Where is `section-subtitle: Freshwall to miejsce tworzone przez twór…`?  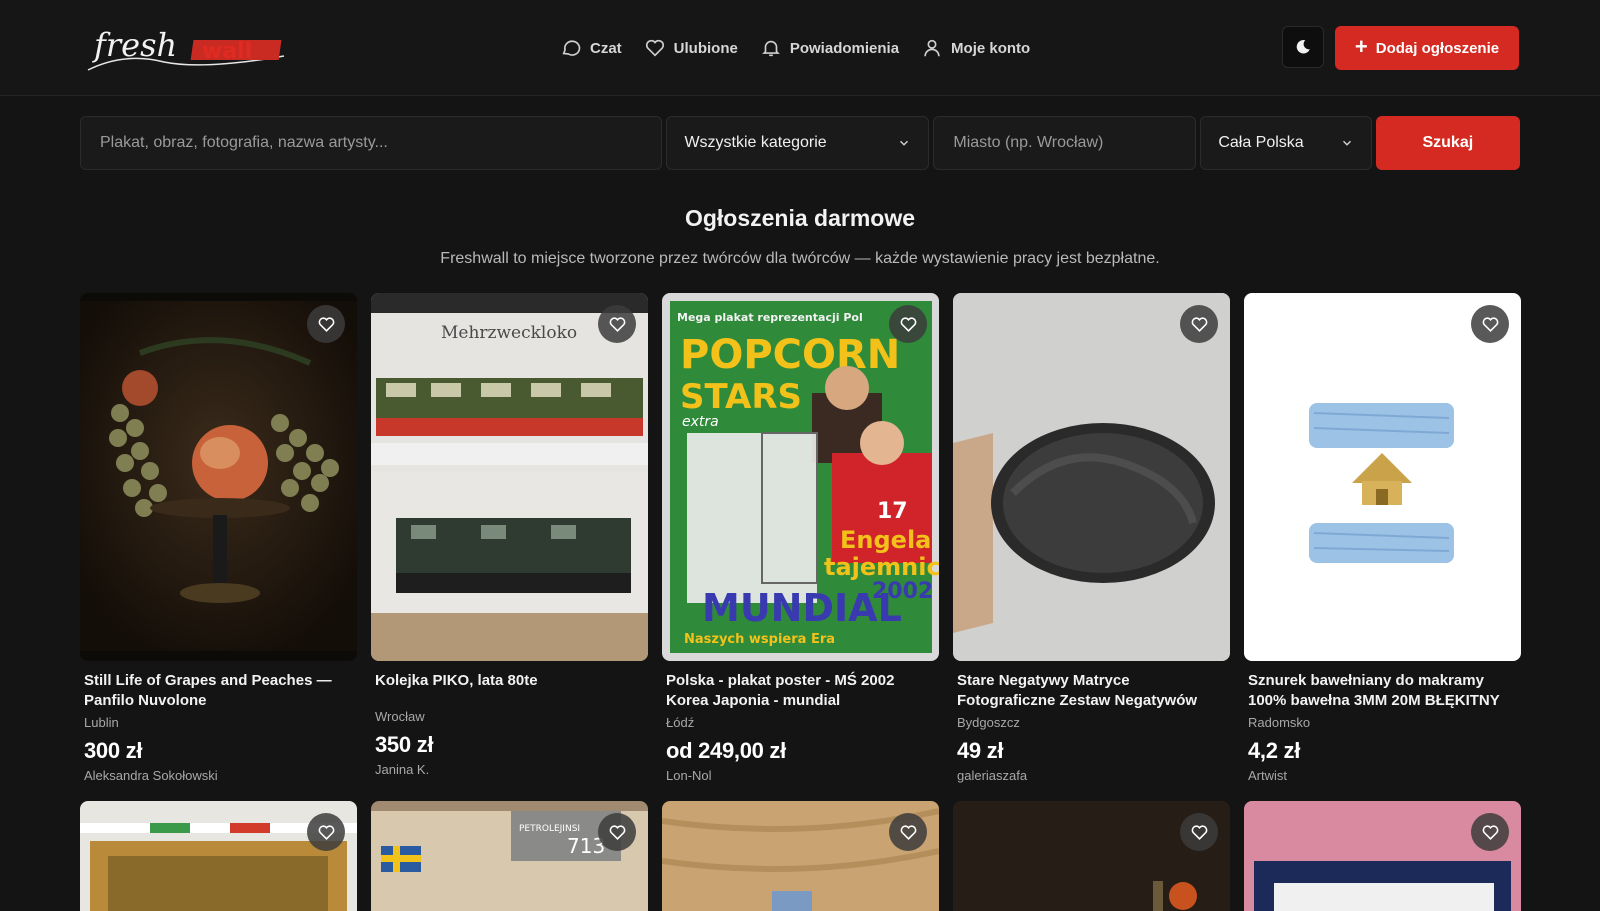
section-subtitle: Freshwall to miejsce tworzone przez twór… is located at coordinates (800, 258).